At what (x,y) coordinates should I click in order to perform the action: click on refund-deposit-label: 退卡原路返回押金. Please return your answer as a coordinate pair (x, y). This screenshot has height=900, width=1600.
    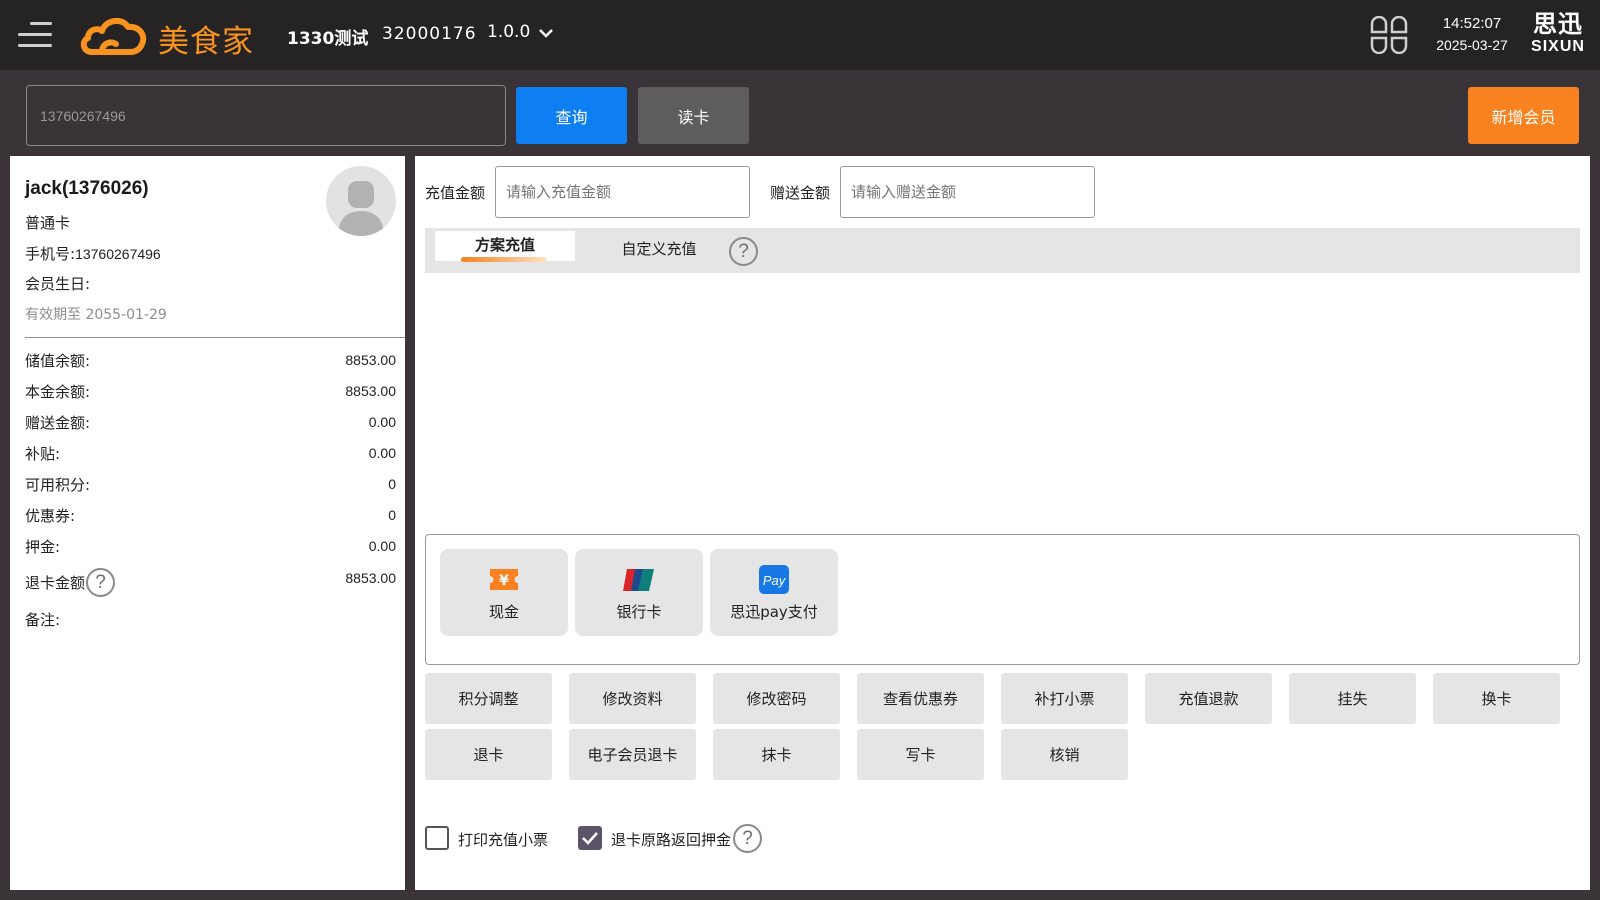
    Looking at the image, I should click on (671, 840).